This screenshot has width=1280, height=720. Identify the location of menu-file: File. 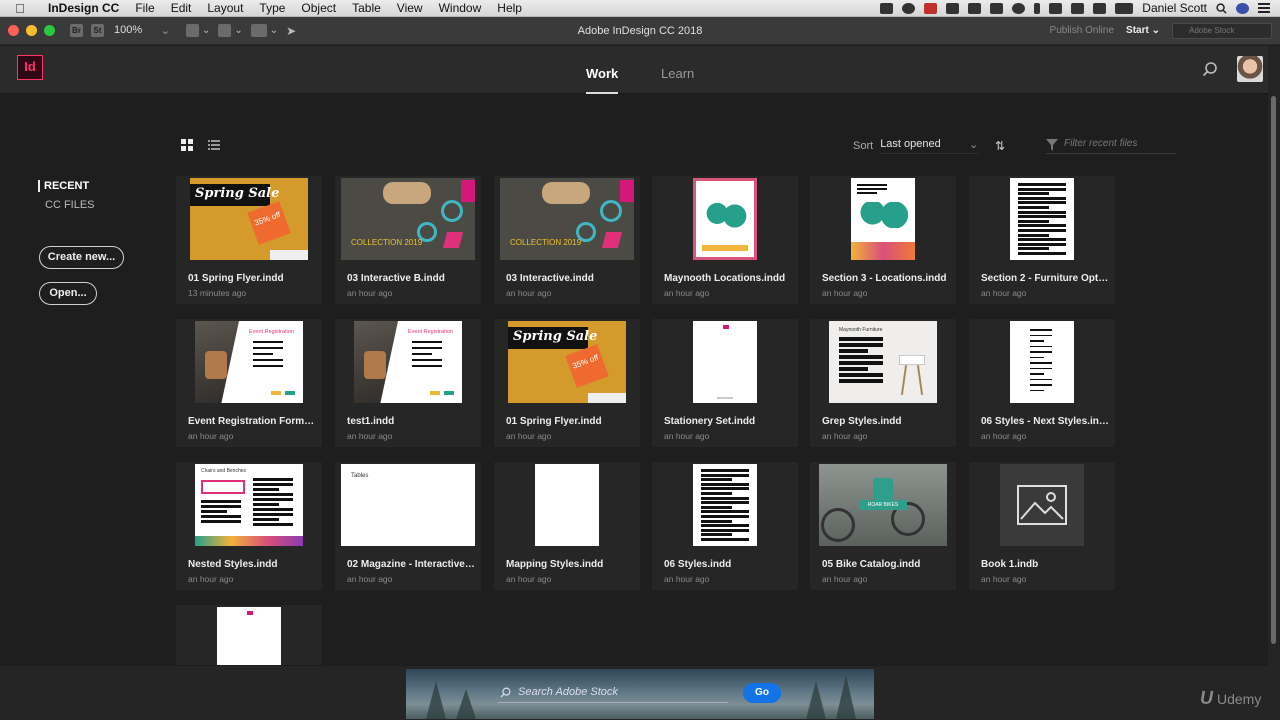
(144, 8).